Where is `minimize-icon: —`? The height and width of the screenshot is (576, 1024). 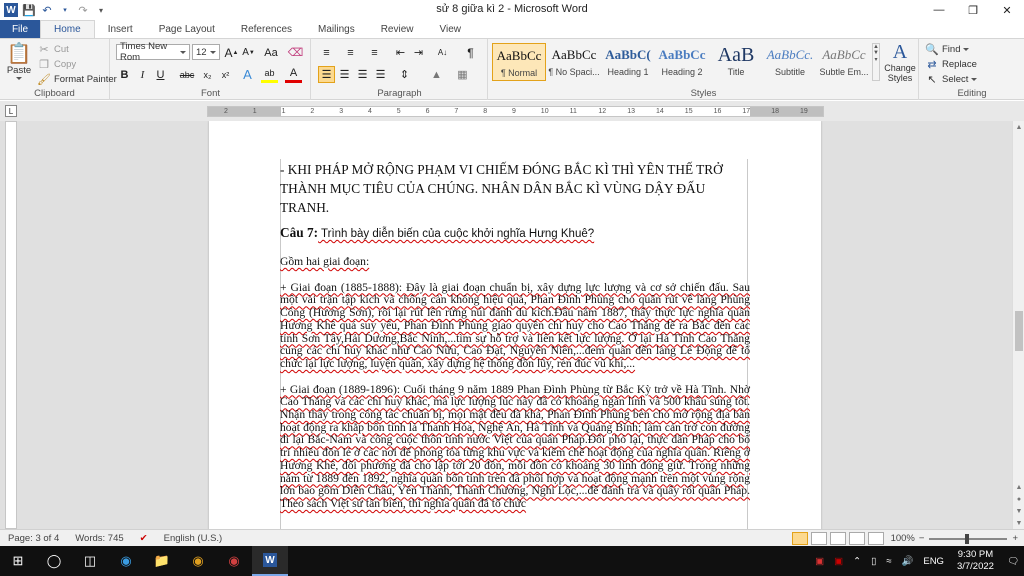 minimize-icon: — is located at coordinates (939, 10).